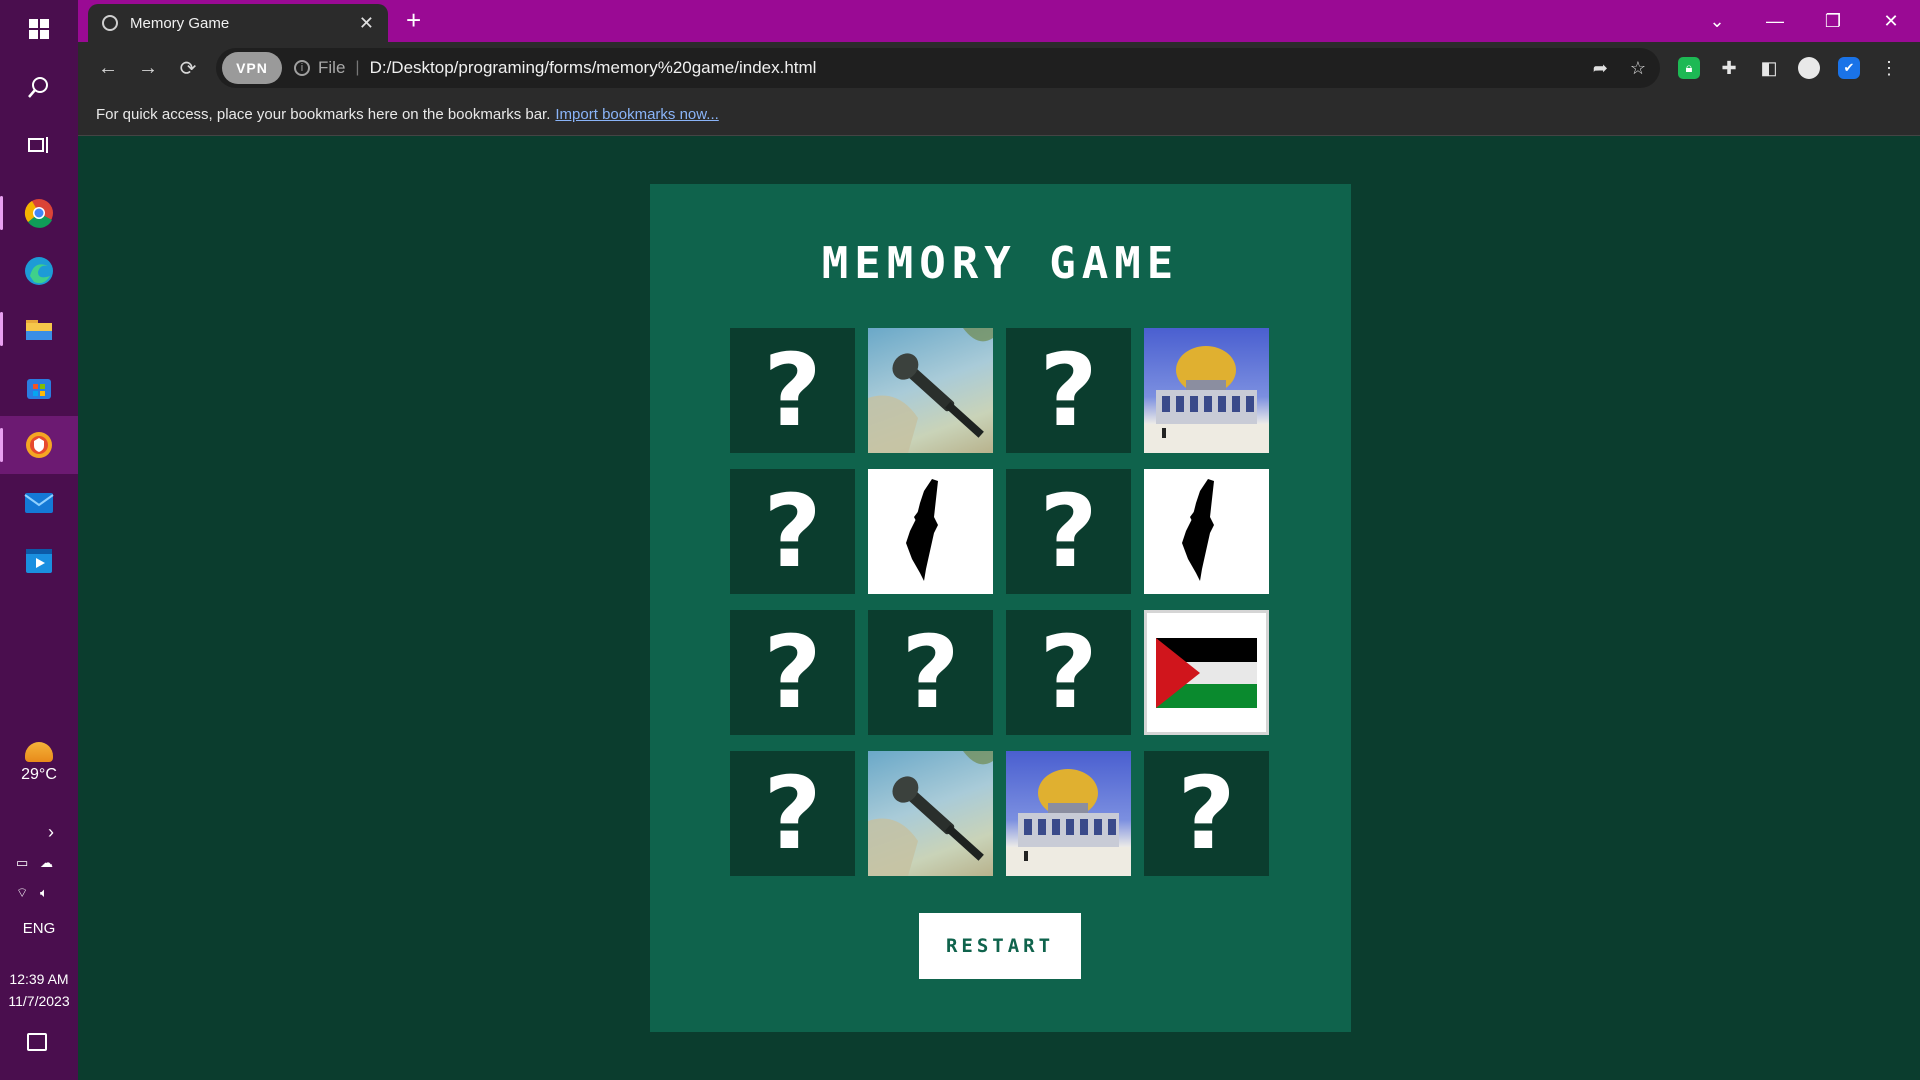 This screenshot has width=1920, height=1080. What do you see at coordinates (366, 23) in the screenshot?
I see `close-tab-icon: ✕` at bounding box center [366, 23].